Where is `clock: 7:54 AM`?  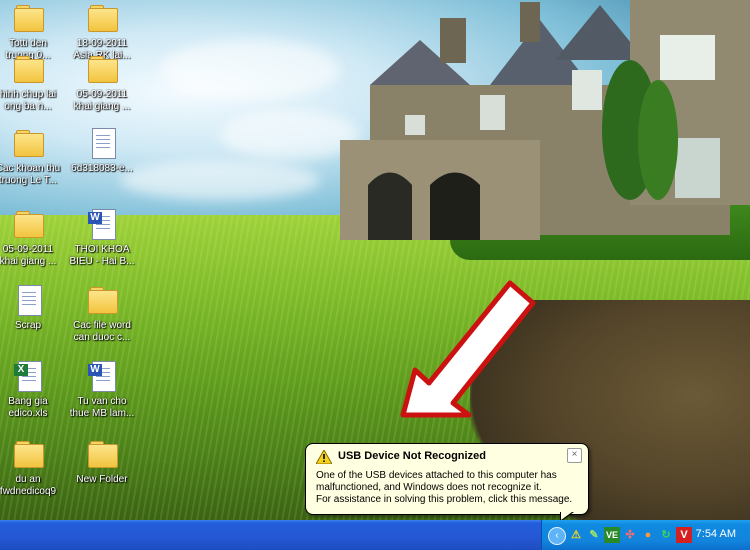
clock: 7:54 AM is located at coordinates (716, 534).